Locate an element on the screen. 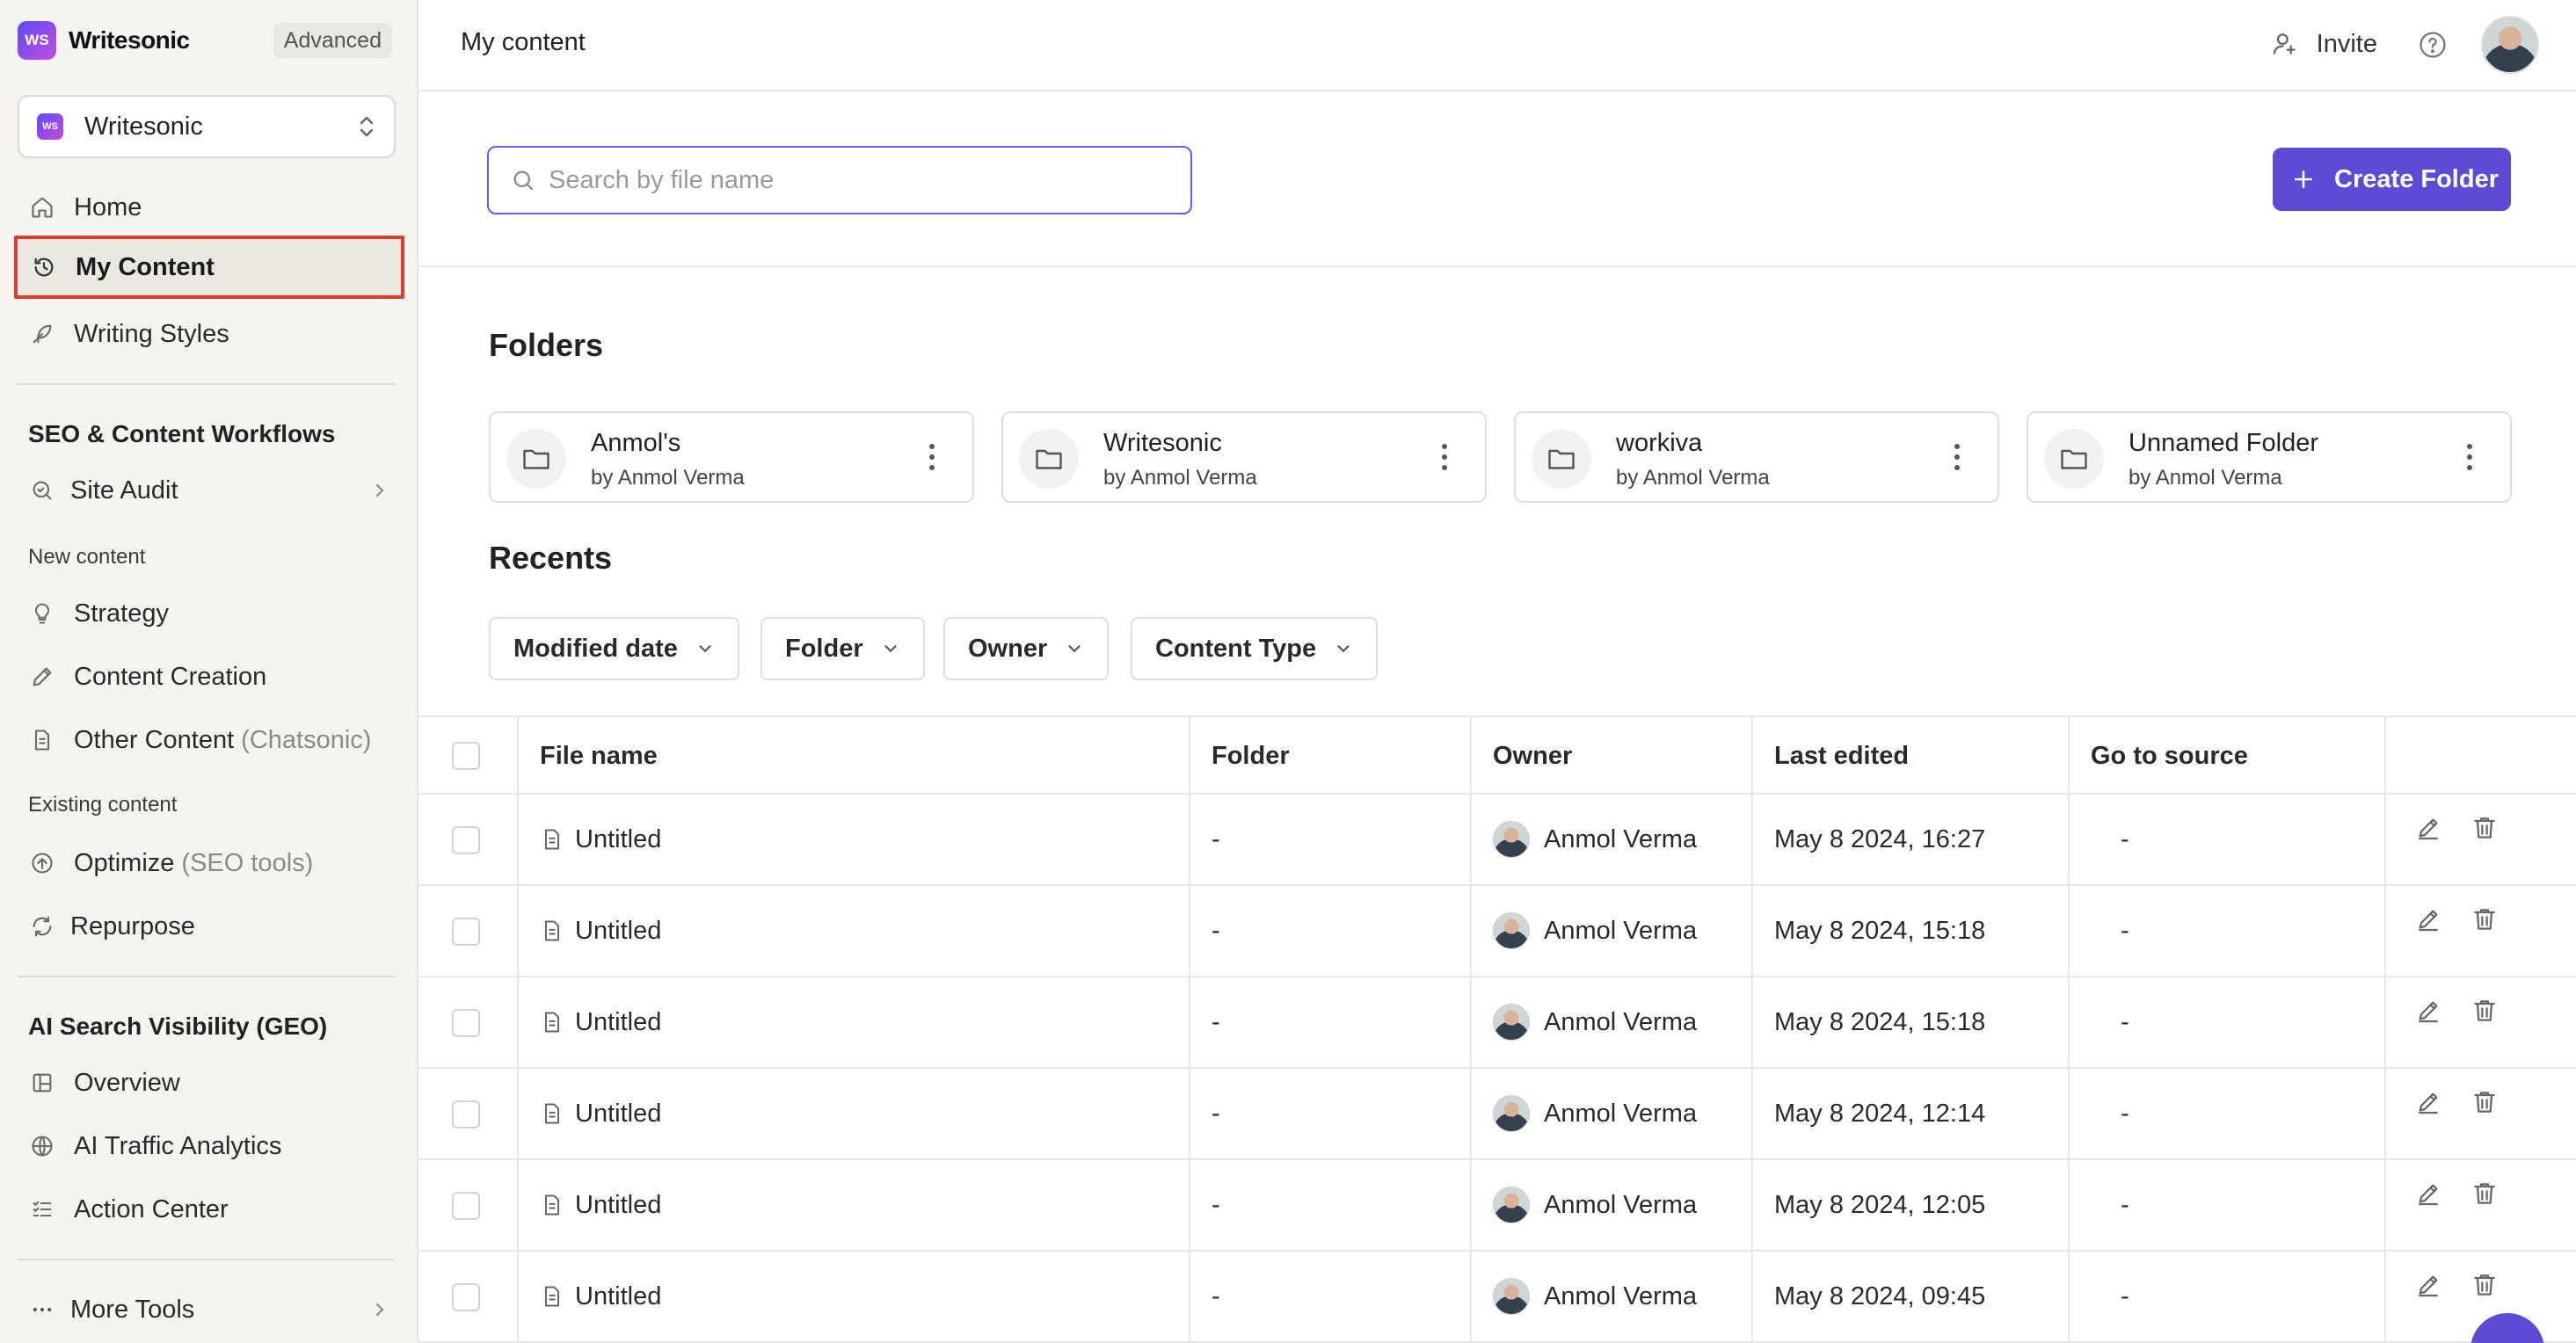 Image resolution: width=2576 pixels, height=1343 pixels. column-header-folder: Folder is located at coordinates (1251, 756).